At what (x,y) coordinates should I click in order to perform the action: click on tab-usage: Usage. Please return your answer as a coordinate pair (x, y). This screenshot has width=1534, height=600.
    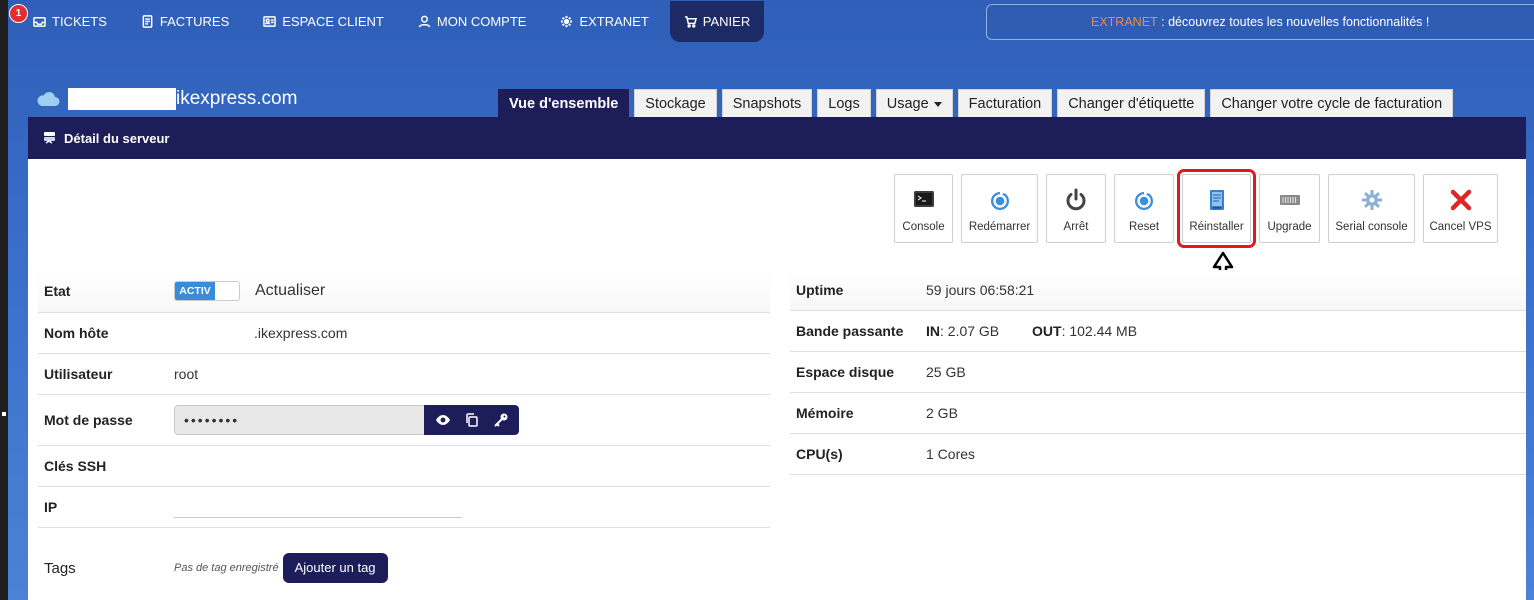
    Looking at the image, I should click on (914, 103).